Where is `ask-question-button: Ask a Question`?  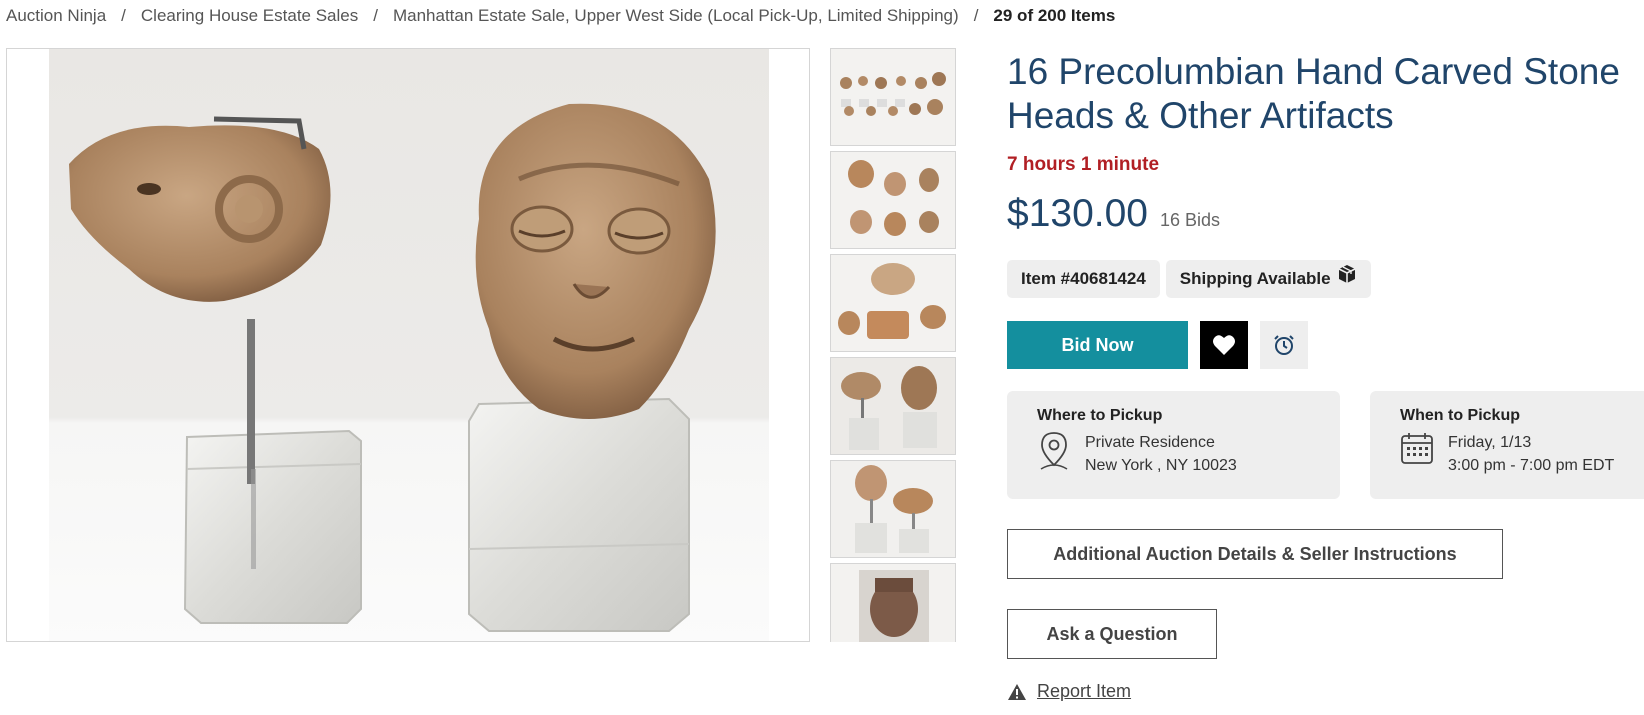 ask-question-button: Ask a Question is located at coordinates (1112, 634).